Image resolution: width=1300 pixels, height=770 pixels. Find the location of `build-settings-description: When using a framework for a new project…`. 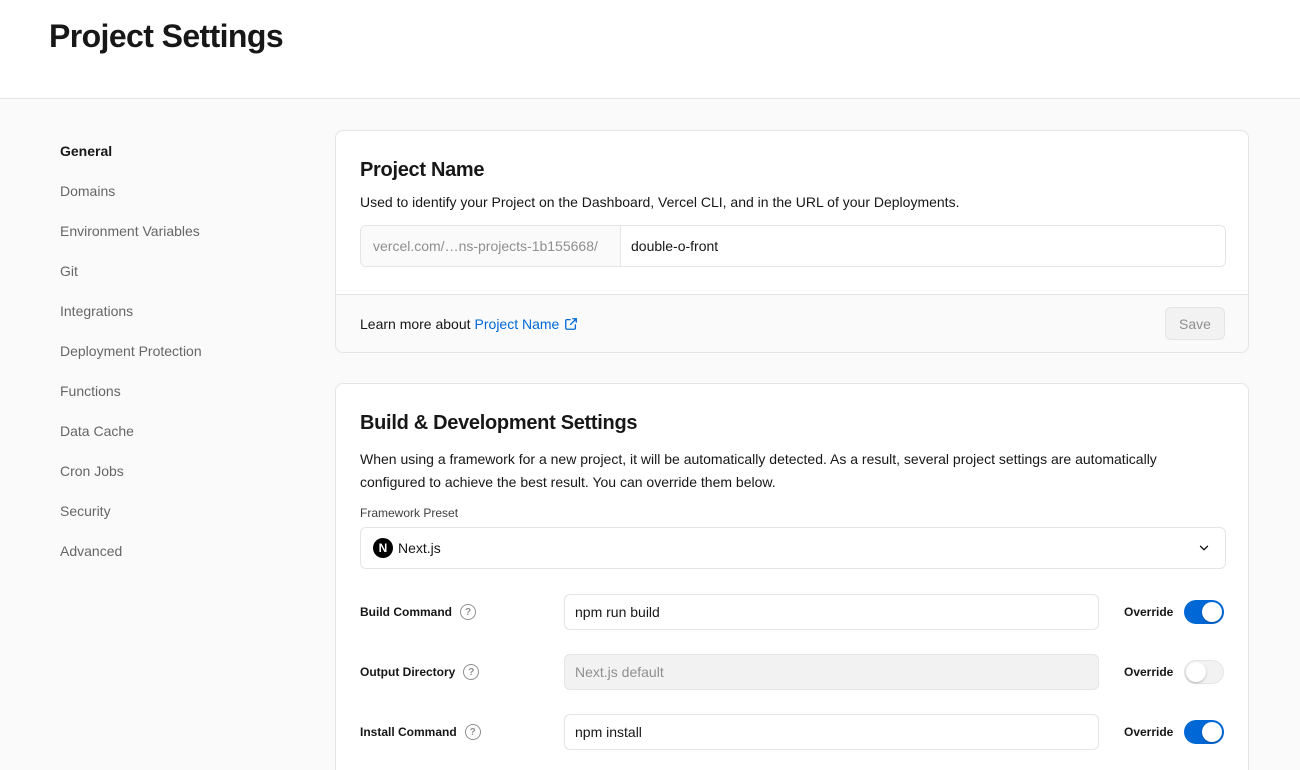

build-settings-description: When using a framework for a new project… is located at coordinates (758, 470).